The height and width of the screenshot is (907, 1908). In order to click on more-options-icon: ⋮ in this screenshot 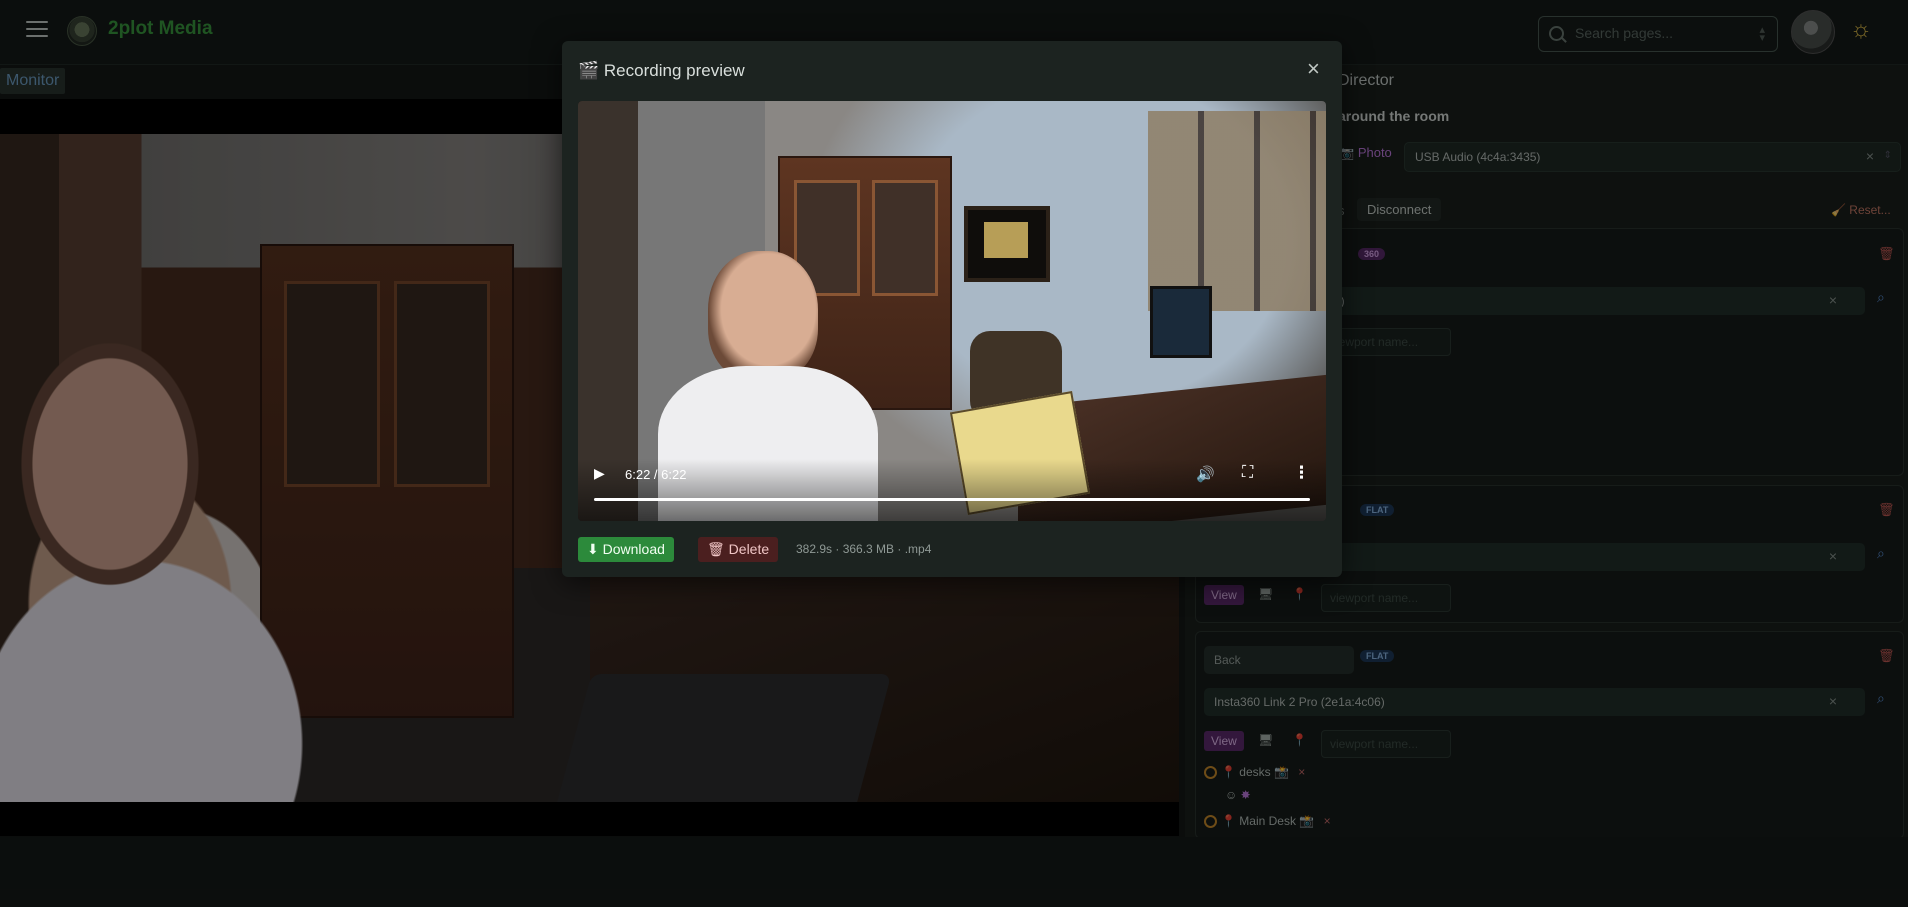, I will do `click(1301, 473)`.